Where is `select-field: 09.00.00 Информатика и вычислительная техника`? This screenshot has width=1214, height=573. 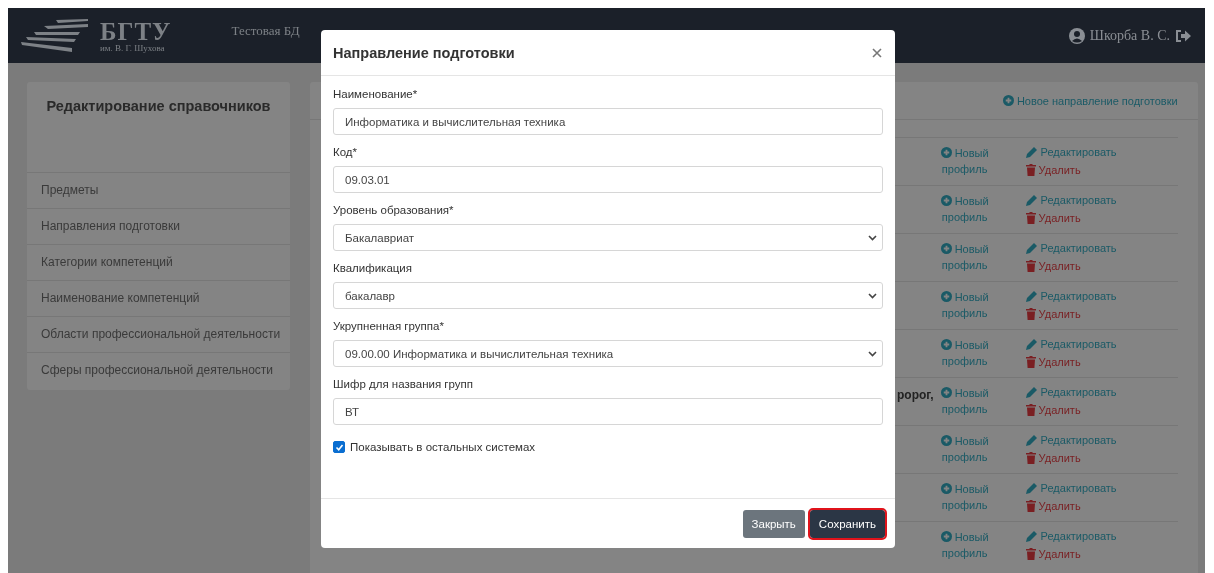 select-field: 09.00.00 Информатика и вычислительная техника is located at coordinates (608, 353).